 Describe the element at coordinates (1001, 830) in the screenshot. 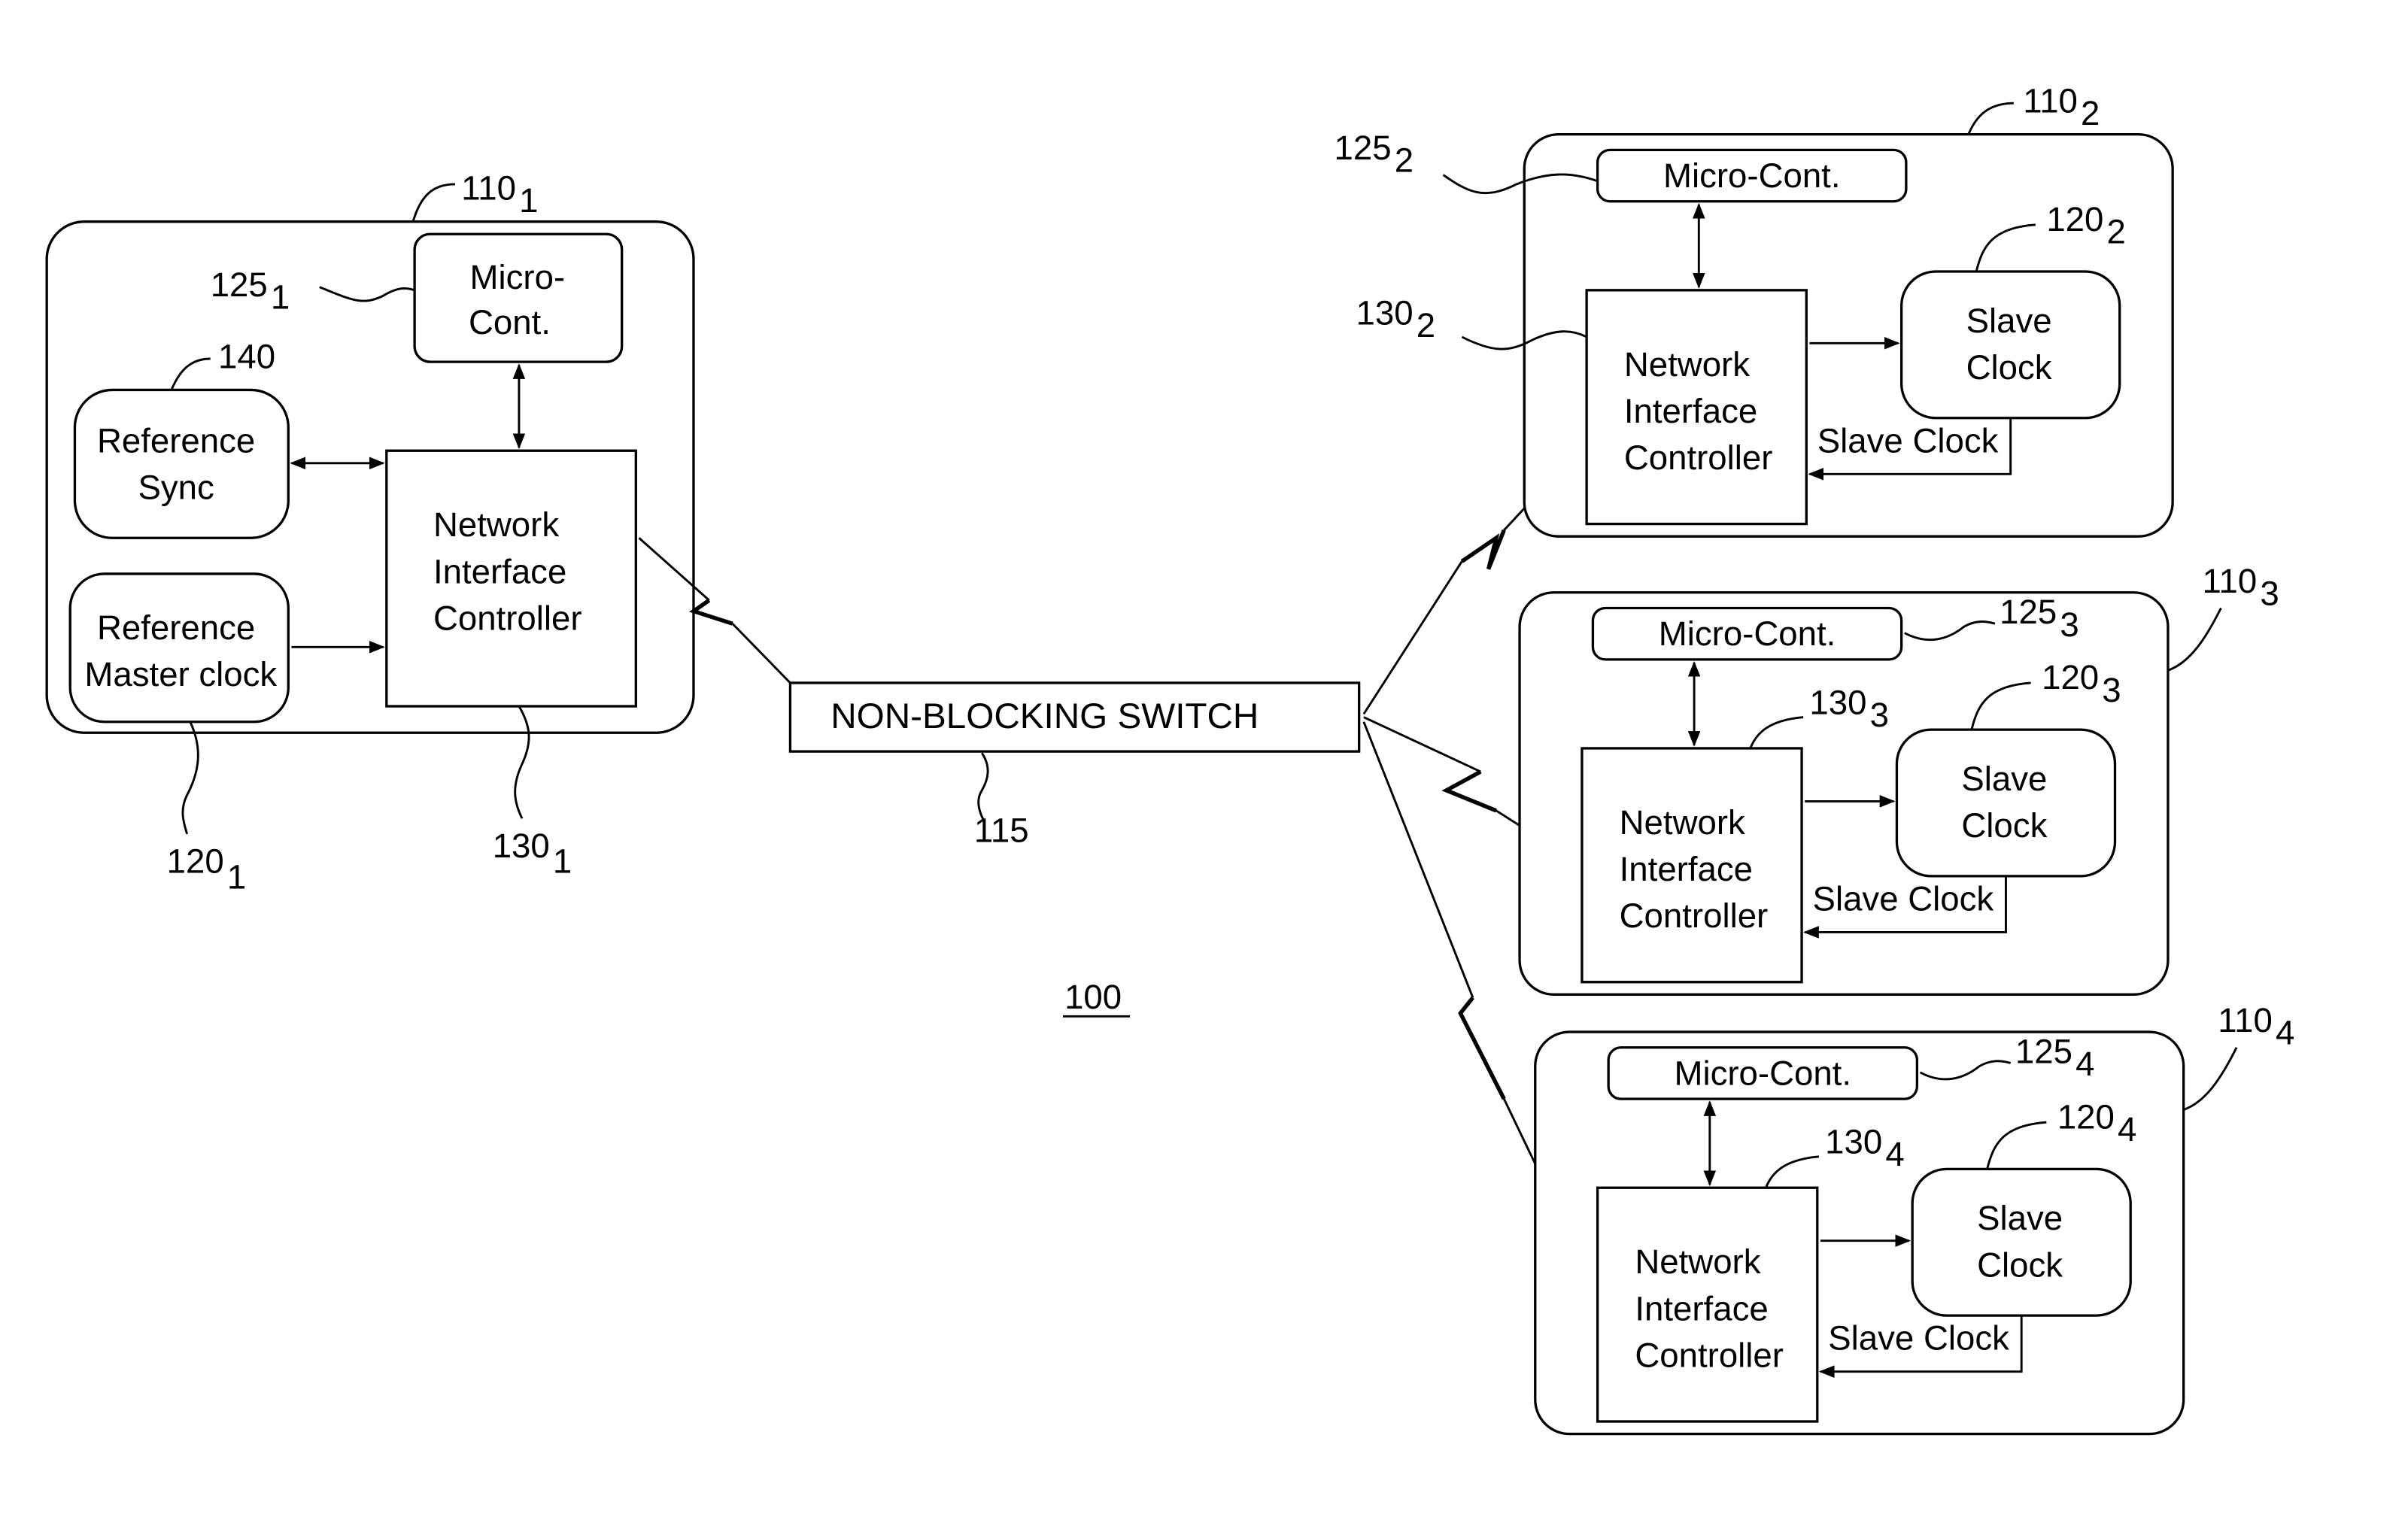

I see `ref-115: 115` at that location.